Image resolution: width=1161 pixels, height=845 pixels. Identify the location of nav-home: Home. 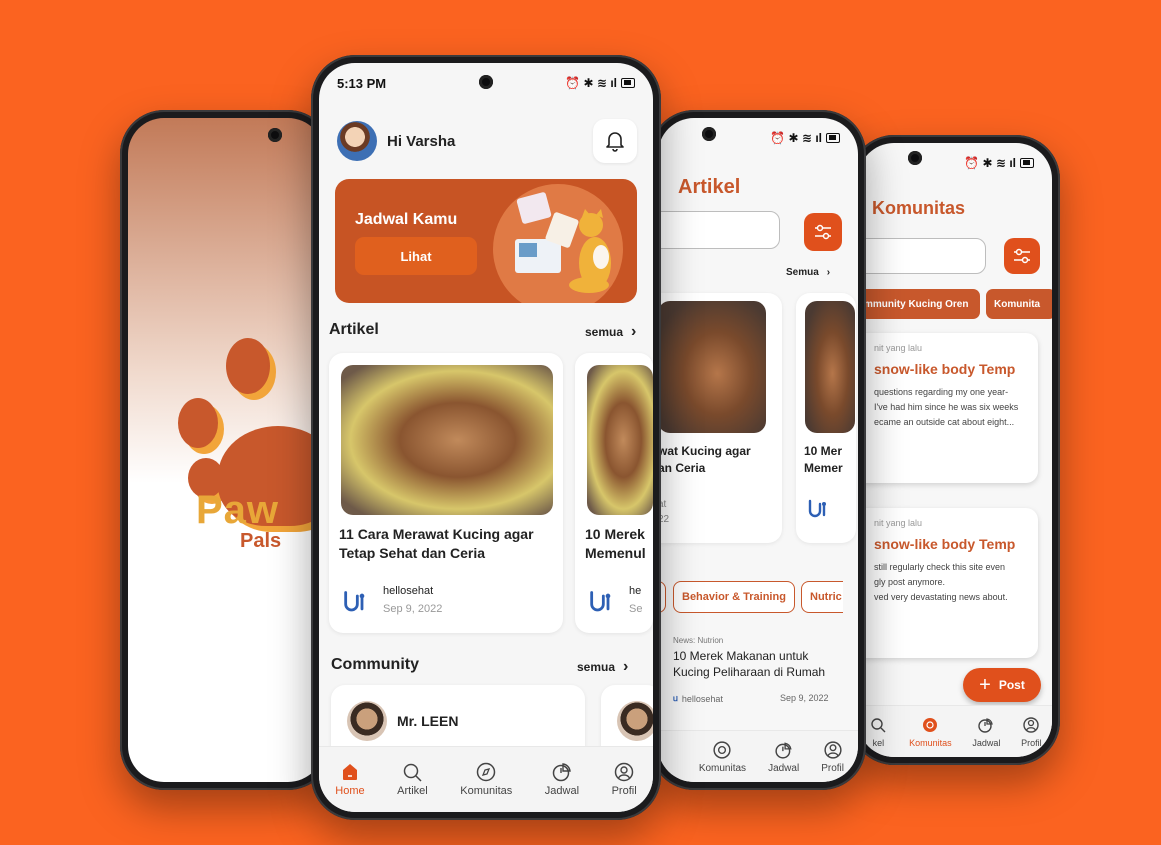
(350, 779).